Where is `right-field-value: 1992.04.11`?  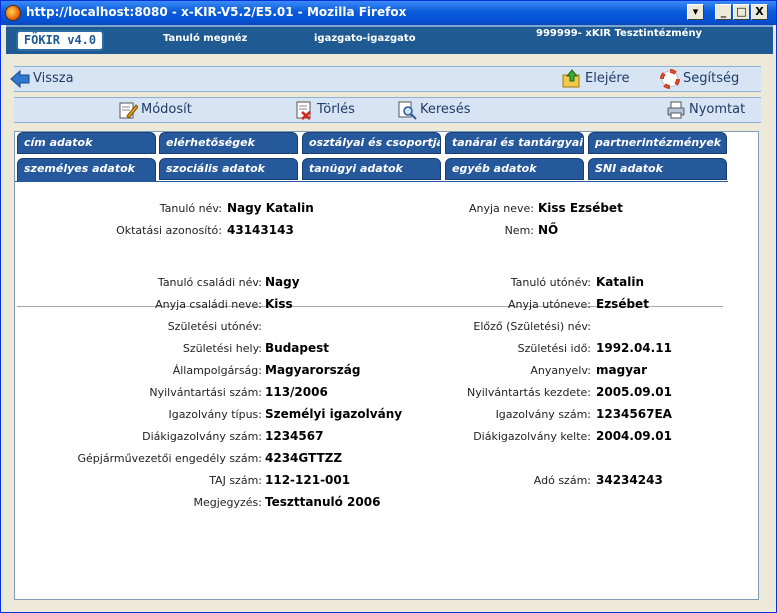
right-field-value: 1992.04.11 is located at coordinates (634, 348).